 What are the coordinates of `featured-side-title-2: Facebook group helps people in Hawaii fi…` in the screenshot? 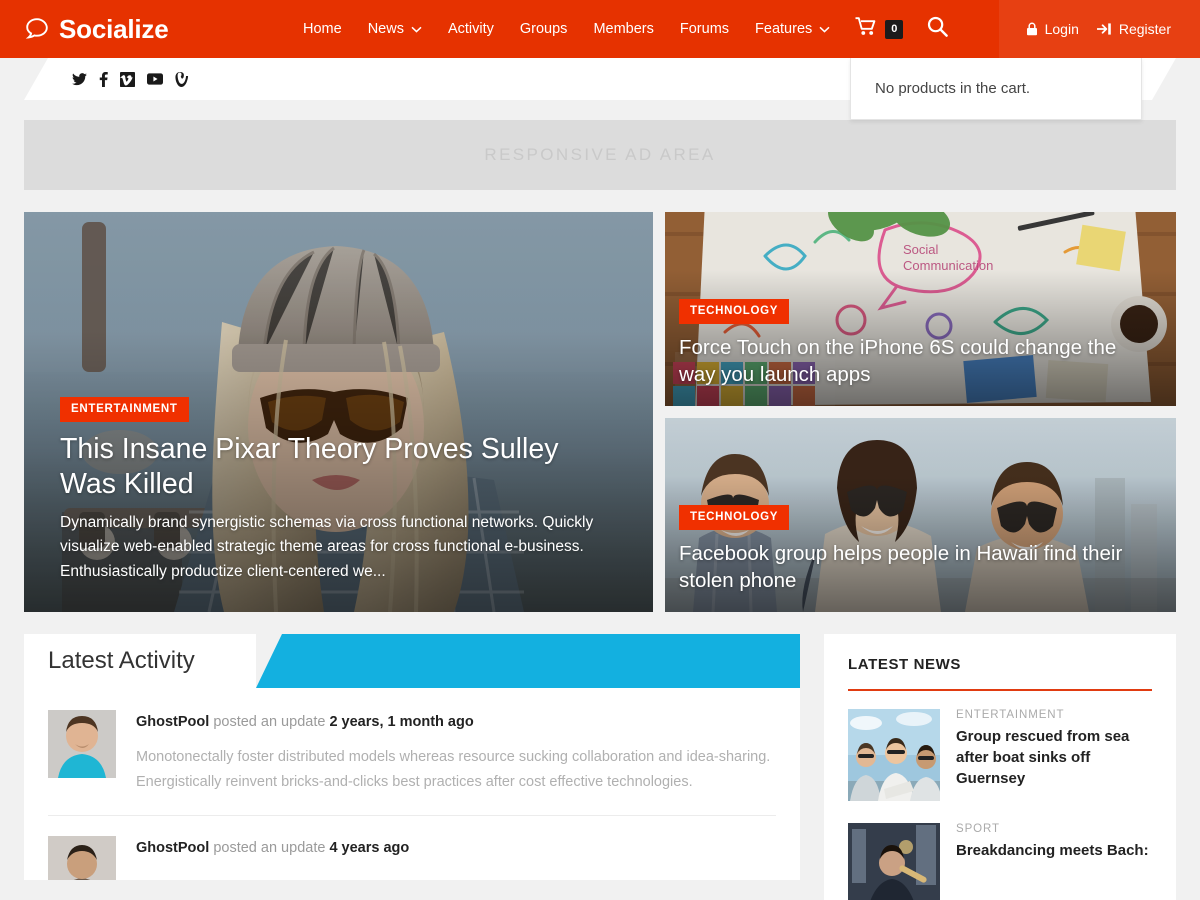 It's located at (915, 567).